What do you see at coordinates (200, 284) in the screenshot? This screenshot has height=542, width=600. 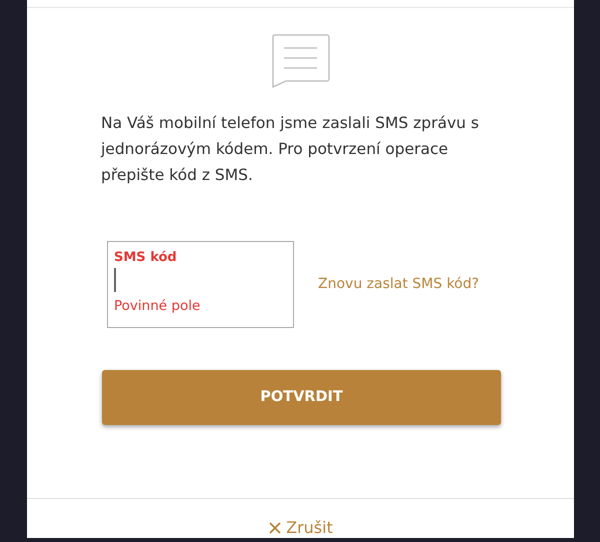 I see `sms-code-field: SMS kód Povinné pole` at bounding box center [200, 284].